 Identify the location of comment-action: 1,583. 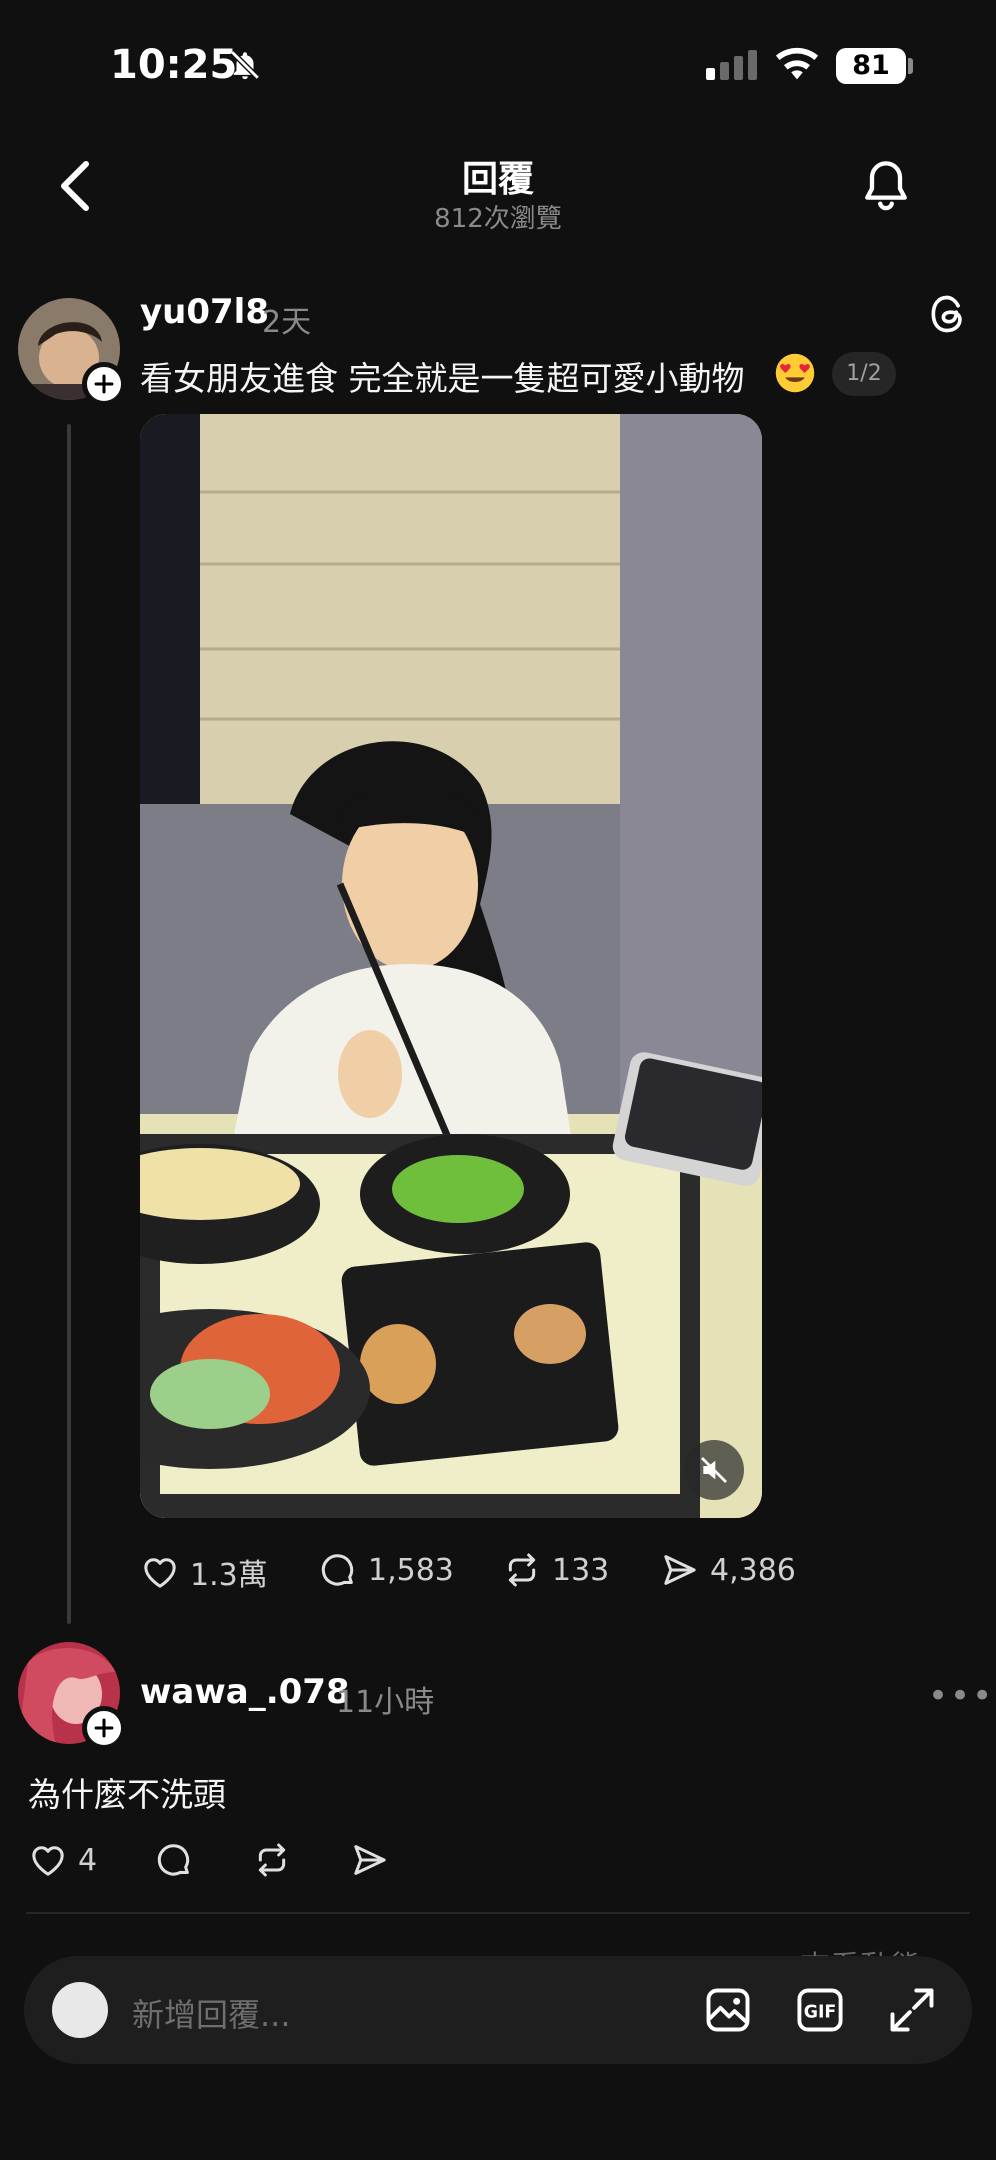
(386, 1570).